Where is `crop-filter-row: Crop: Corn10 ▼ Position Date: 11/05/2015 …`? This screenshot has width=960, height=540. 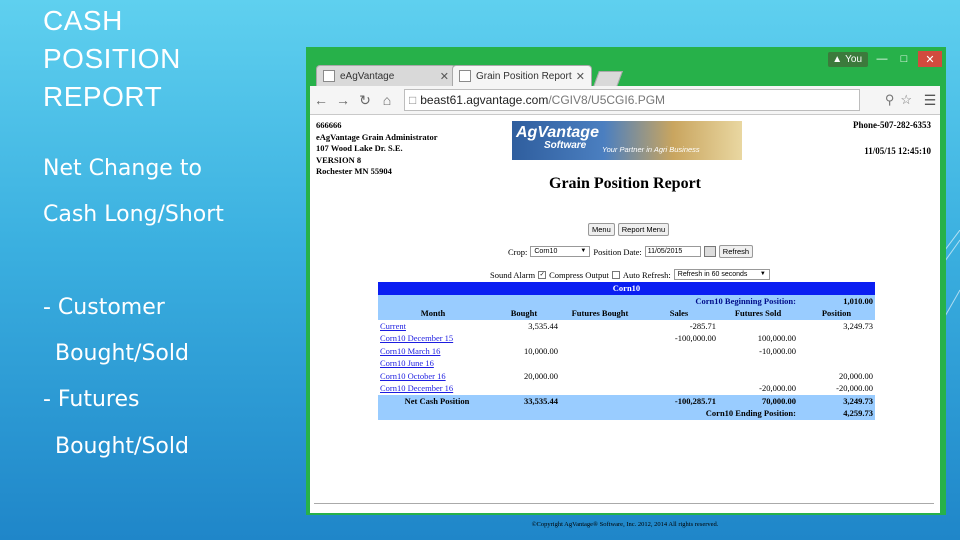 crop-filter-row: Crop: Corn10 ▼ Position Date: 11/05/2015 … is located at coordinates (631, 251).